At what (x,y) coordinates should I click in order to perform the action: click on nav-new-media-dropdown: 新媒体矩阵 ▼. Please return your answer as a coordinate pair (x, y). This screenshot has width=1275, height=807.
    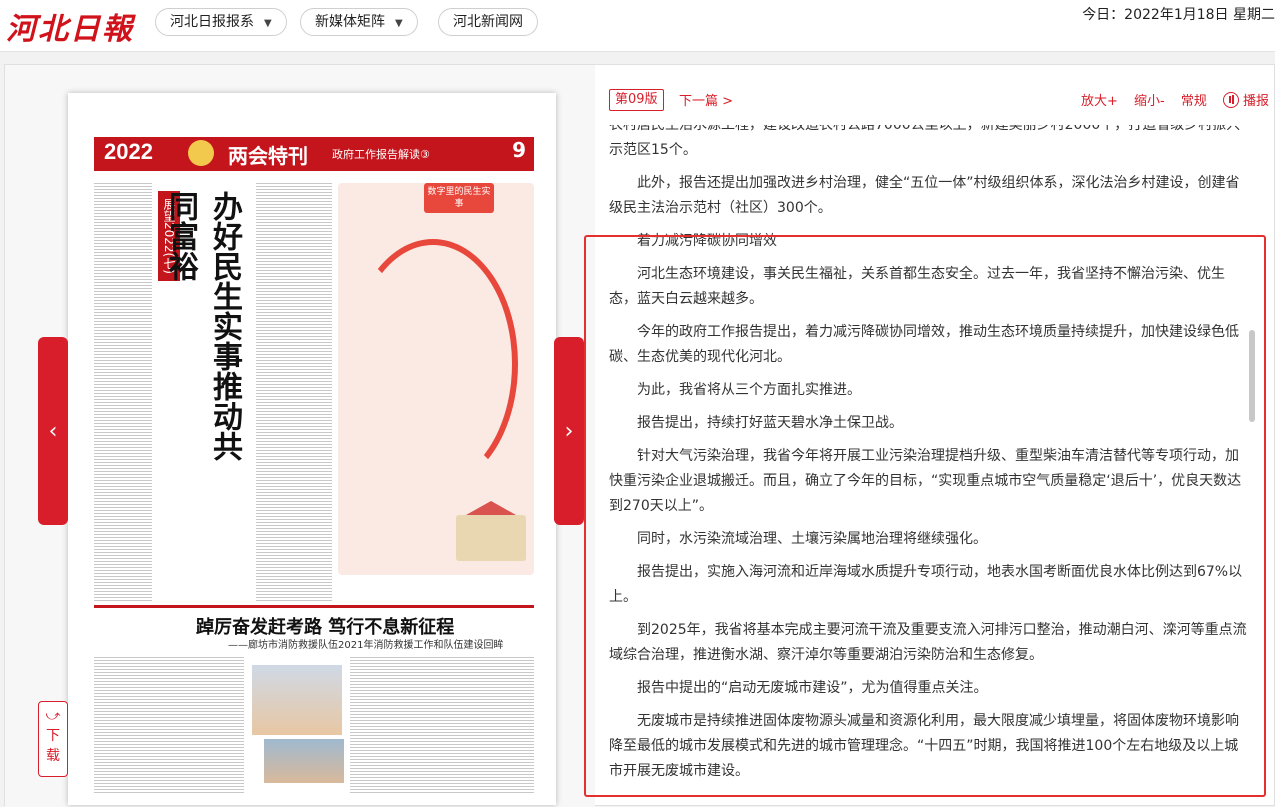
    Looking at the image, I should click on (359, 22).